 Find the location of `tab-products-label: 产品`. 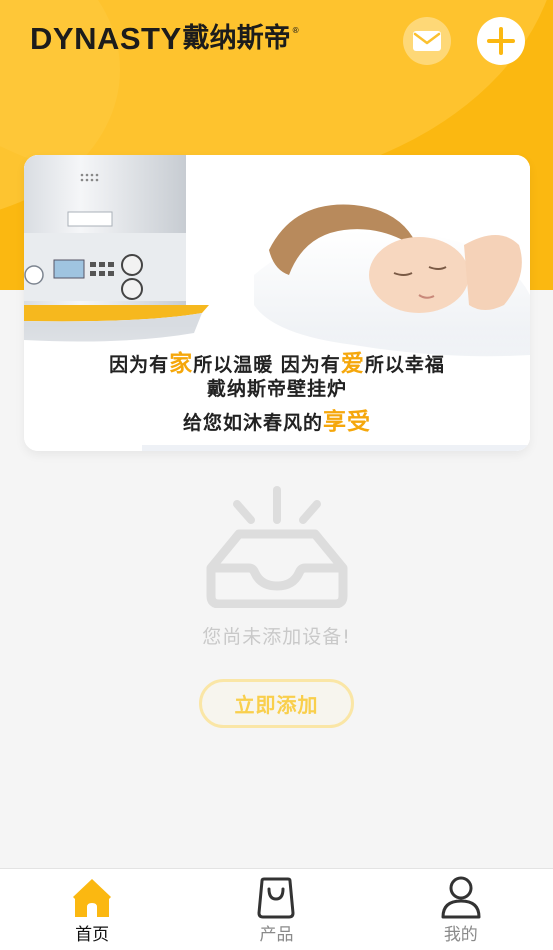

tab-products-label: 产品 is located at coordinates (276, 935).